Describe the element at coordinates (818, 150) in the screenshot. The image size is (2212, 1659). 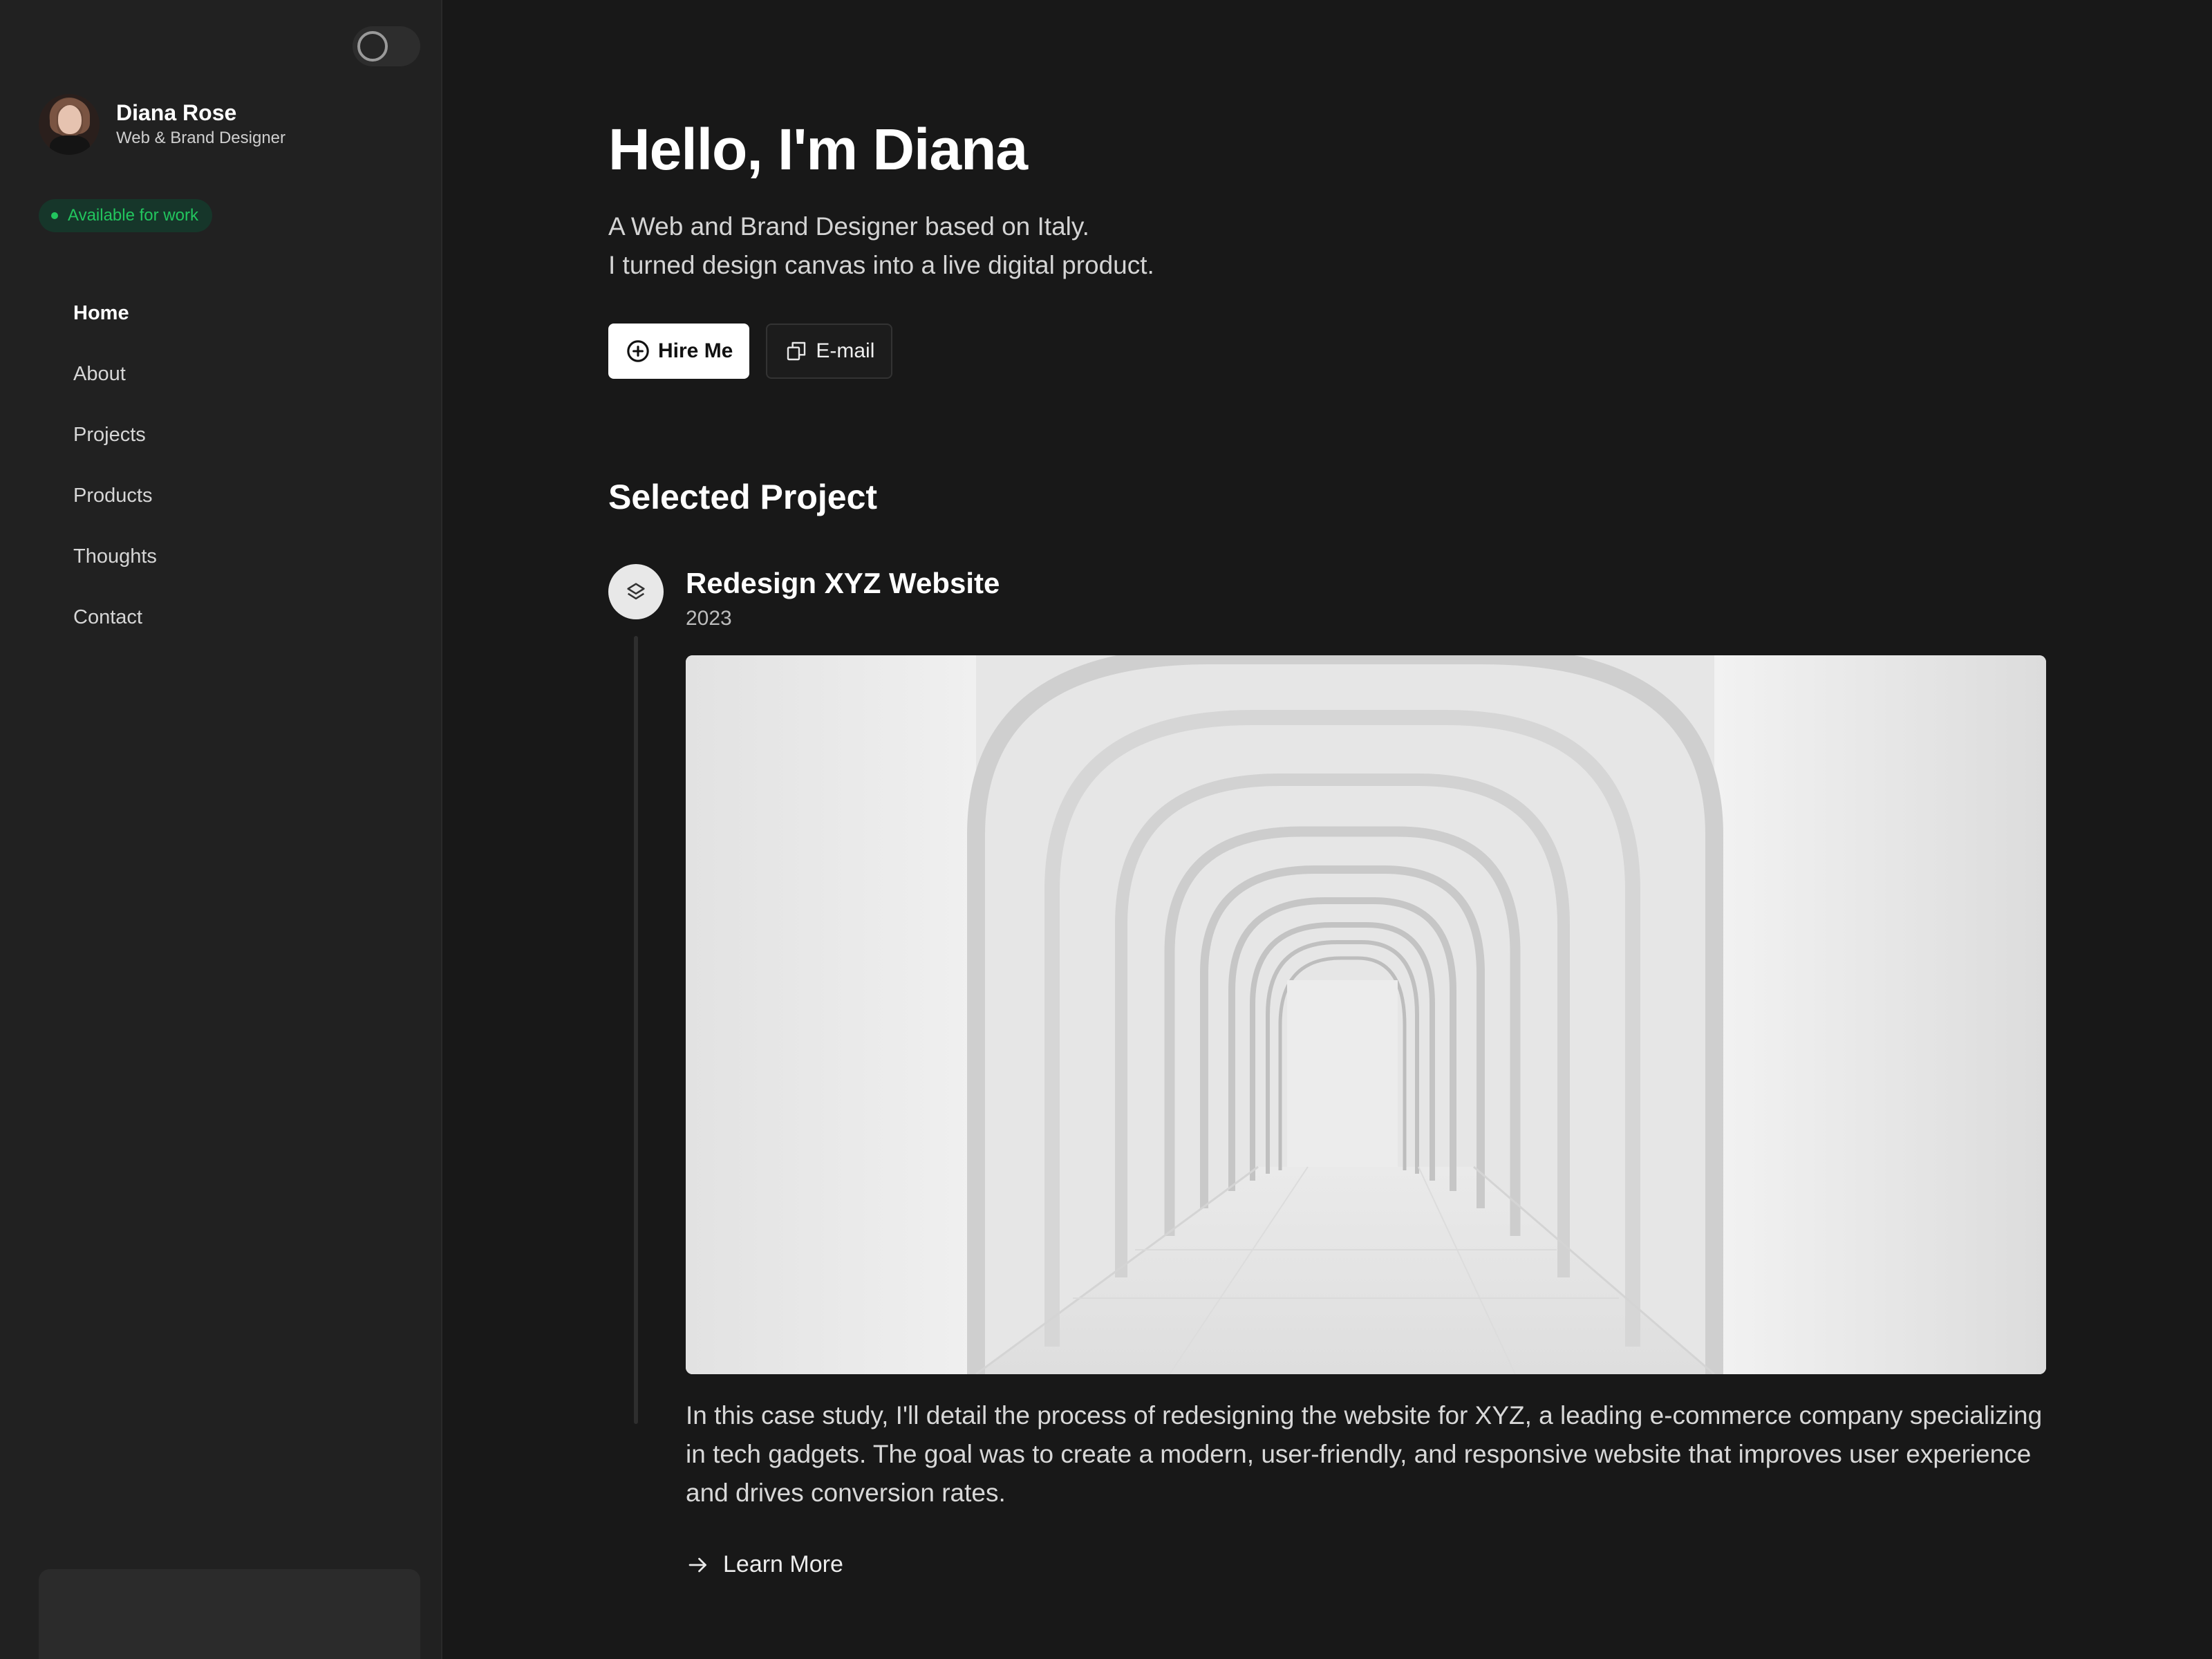
I see `page-title: Hello, I'm Diana` at that location.